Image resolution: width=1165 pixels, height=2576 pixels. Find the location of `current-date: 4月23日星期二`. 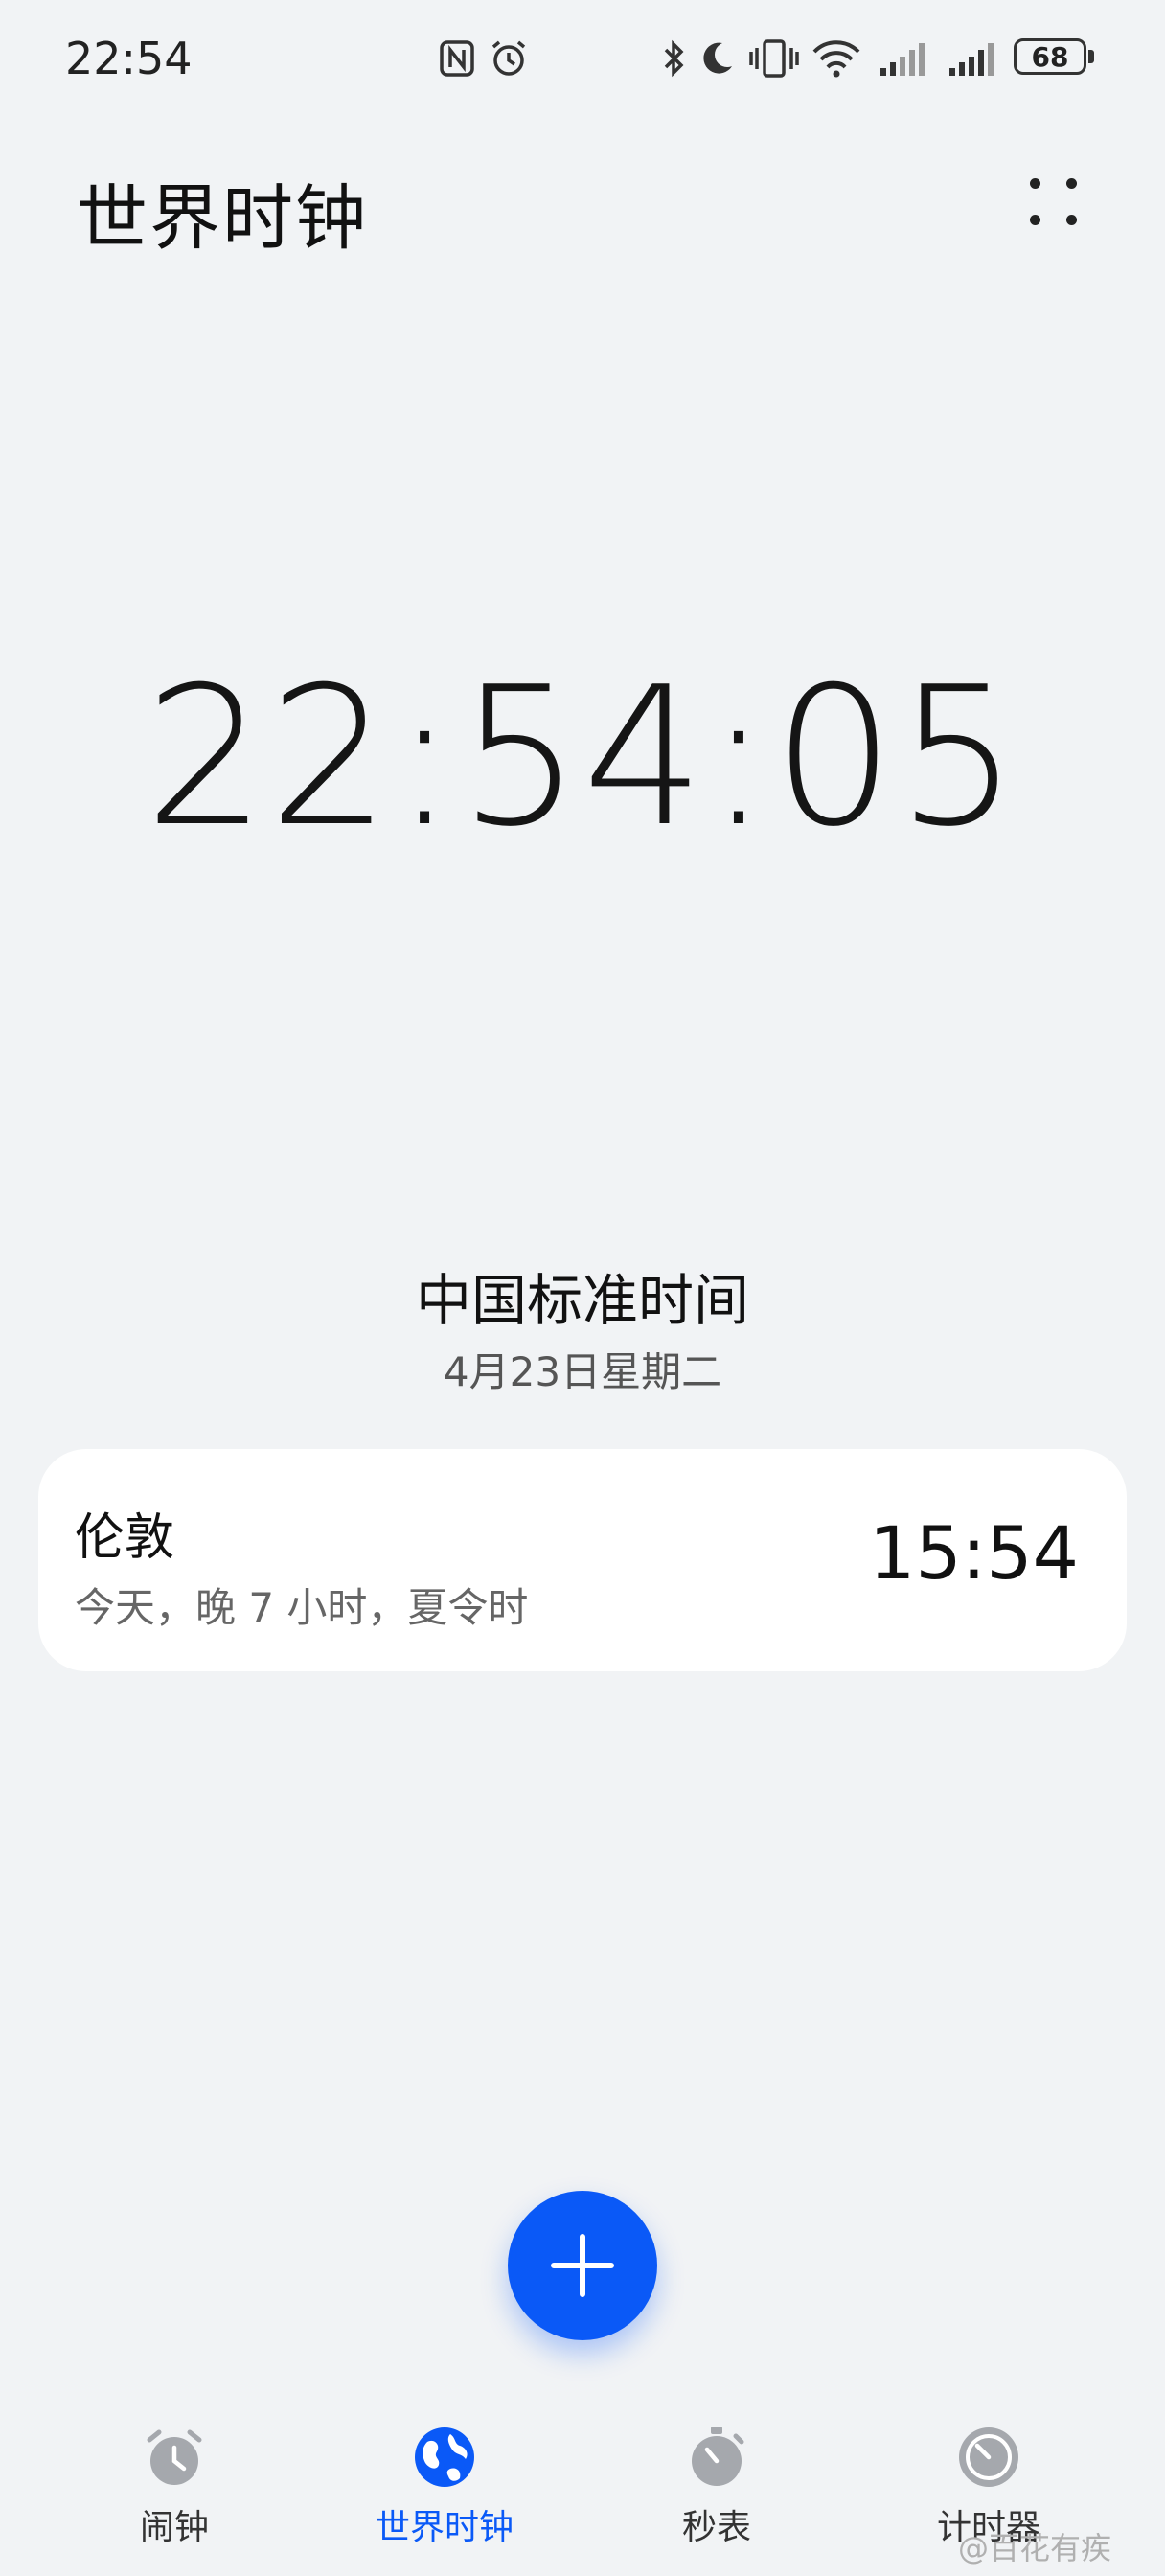

current-date: 4月23日星期二 is located at coordinates (582, 1371).